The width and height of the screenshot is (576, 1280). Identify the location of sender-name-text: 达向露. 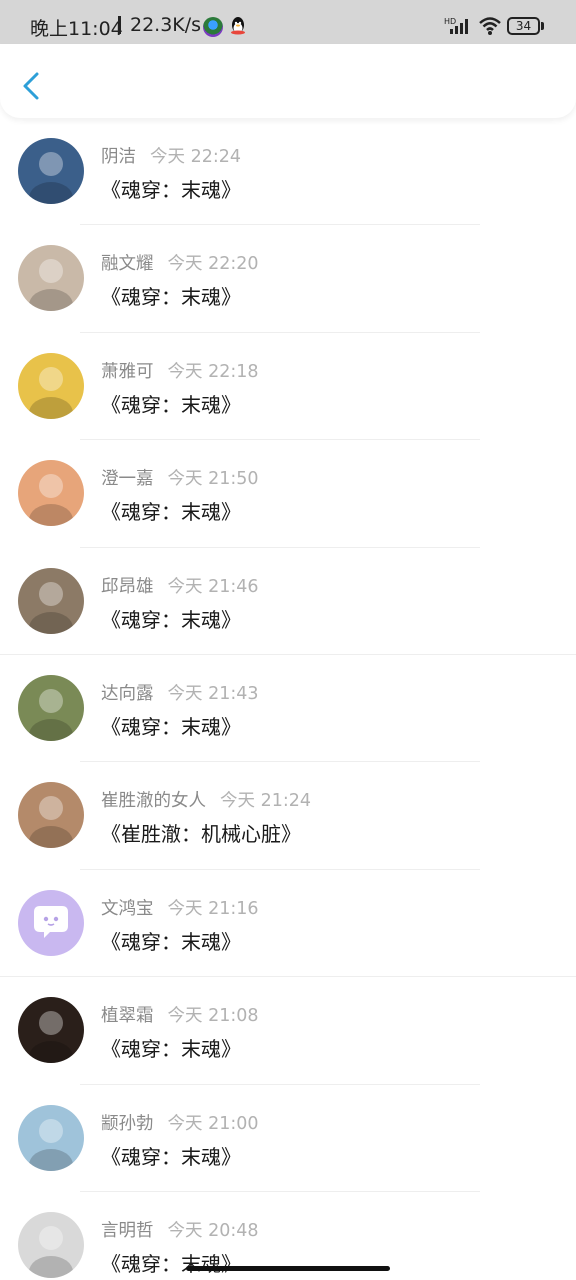
(127, 693).